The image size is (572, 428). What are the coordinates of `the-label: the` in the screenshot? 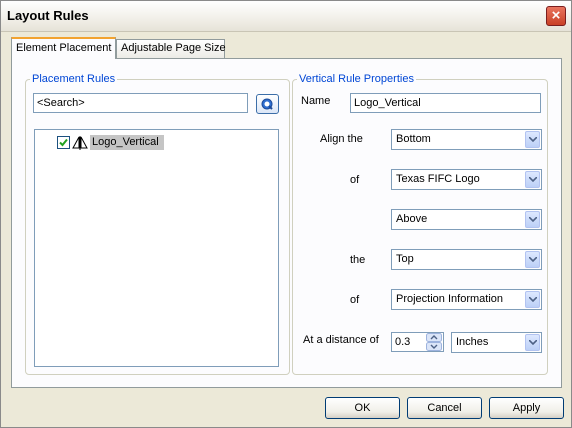 It's located at (358, 260).